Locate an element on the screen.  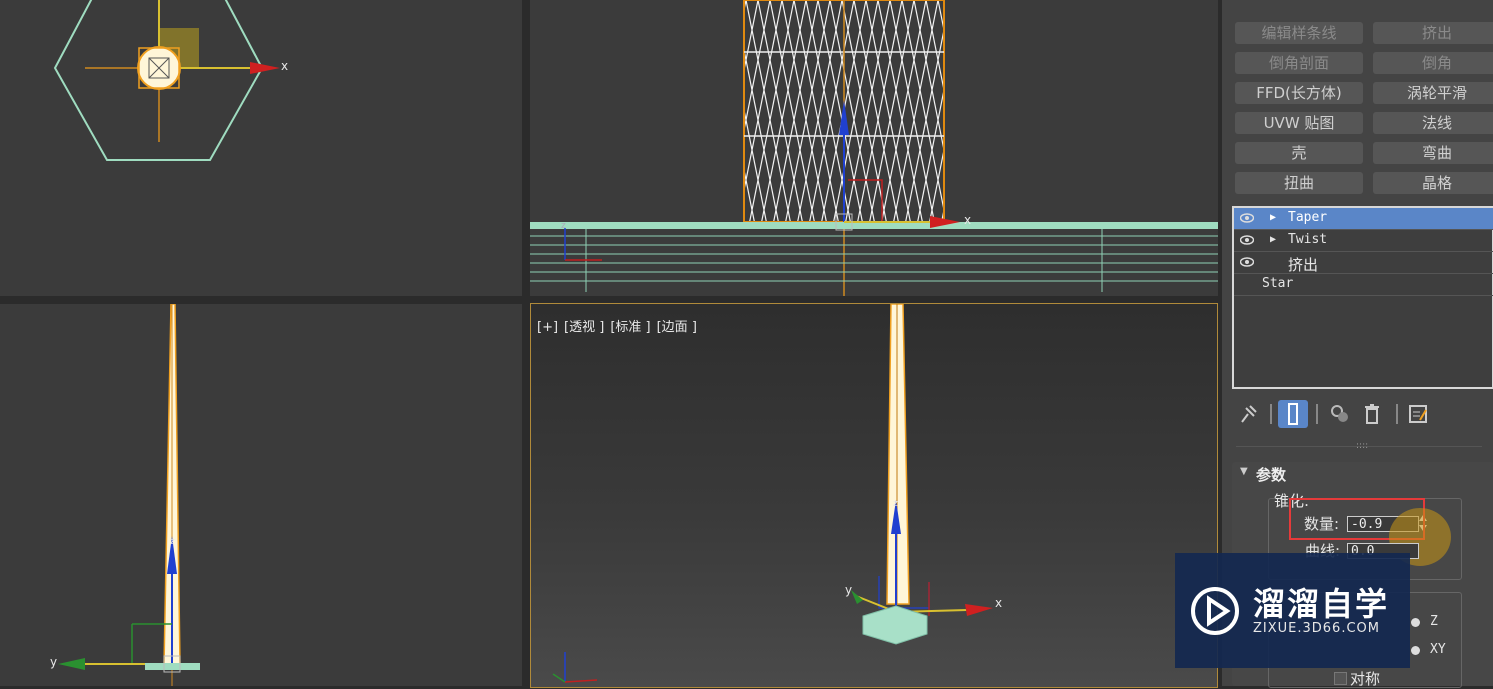
drag-handle-icon: :::: is located at coordinates (1362, 446).